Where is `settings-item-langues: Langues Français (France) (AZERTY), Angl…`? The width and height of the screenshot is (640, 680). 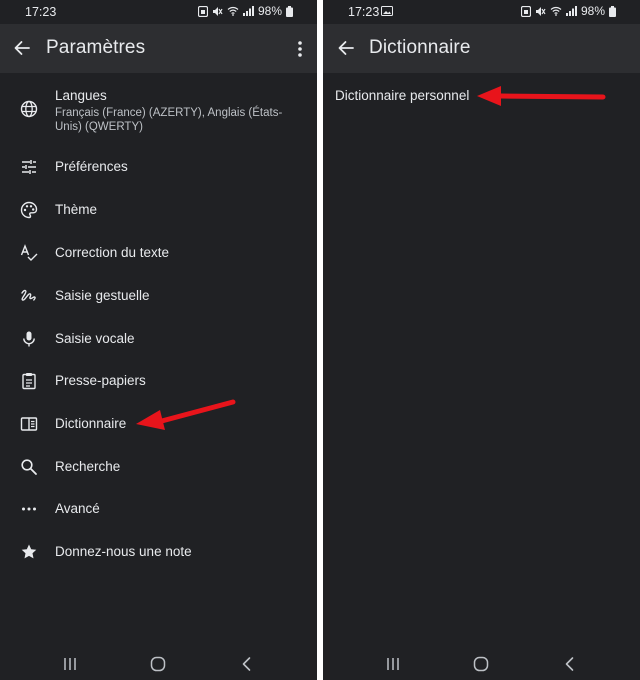
settings-item-langues: Langues Français (France) (AZERTY), Angl… is located at coordinates (158, 110).